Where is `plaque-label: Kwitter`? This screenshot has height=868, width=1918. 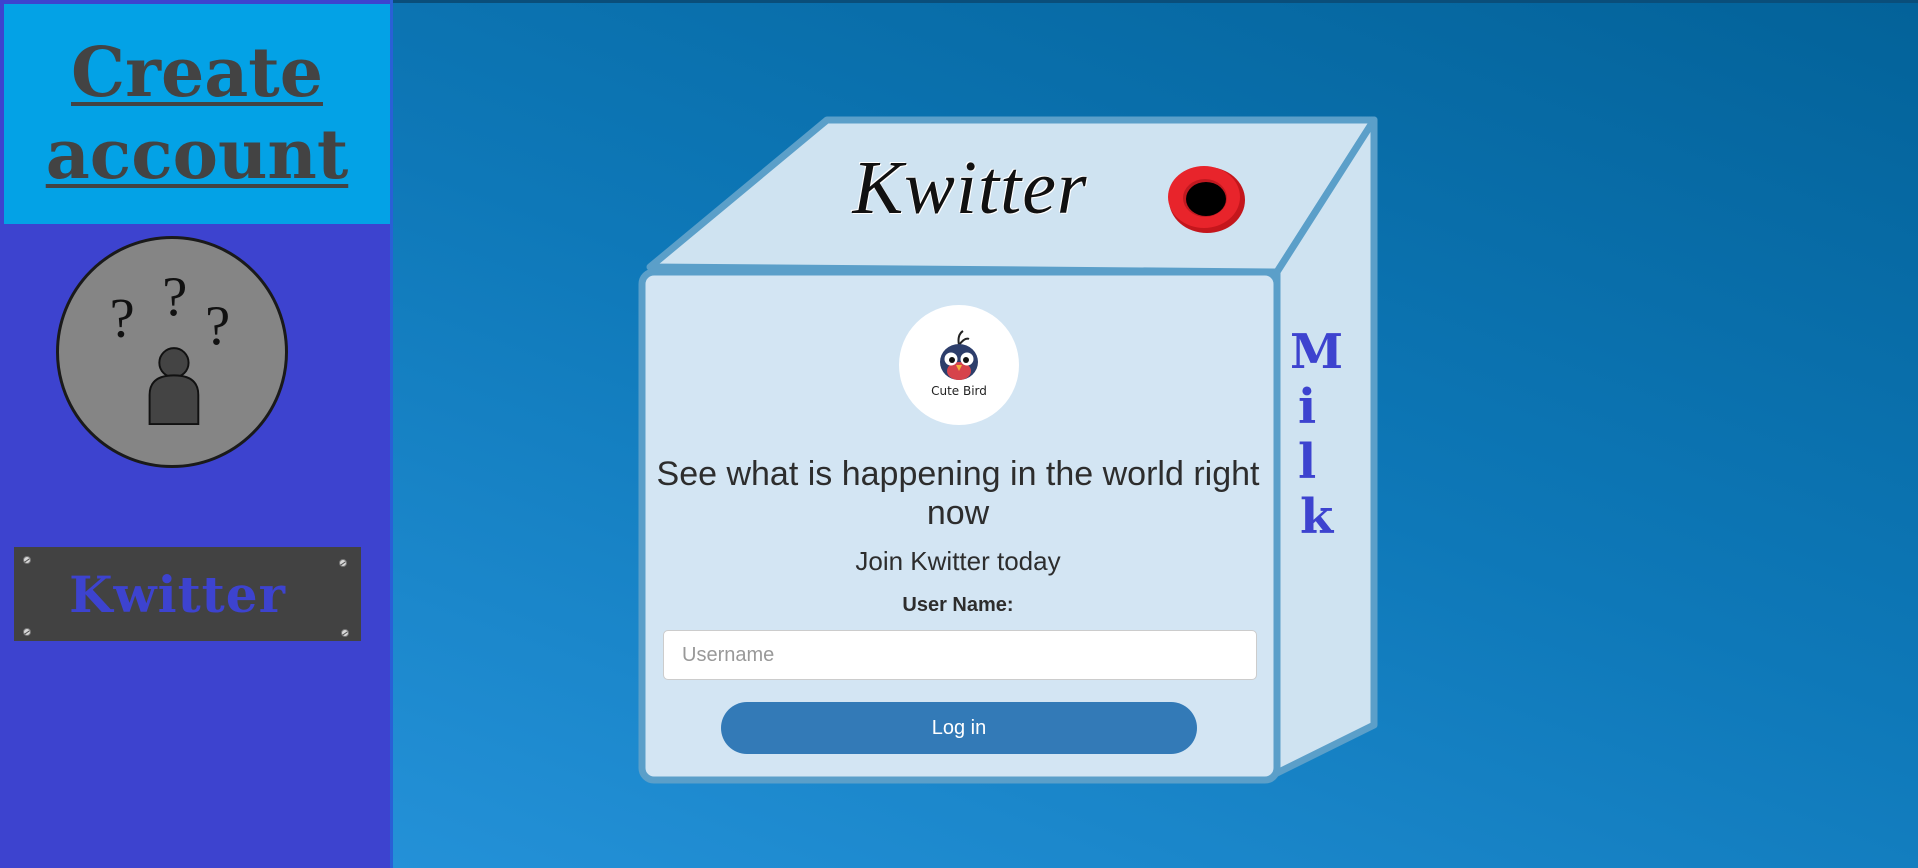 plaque-label: Kwitter is located at coordinates (177, 594).